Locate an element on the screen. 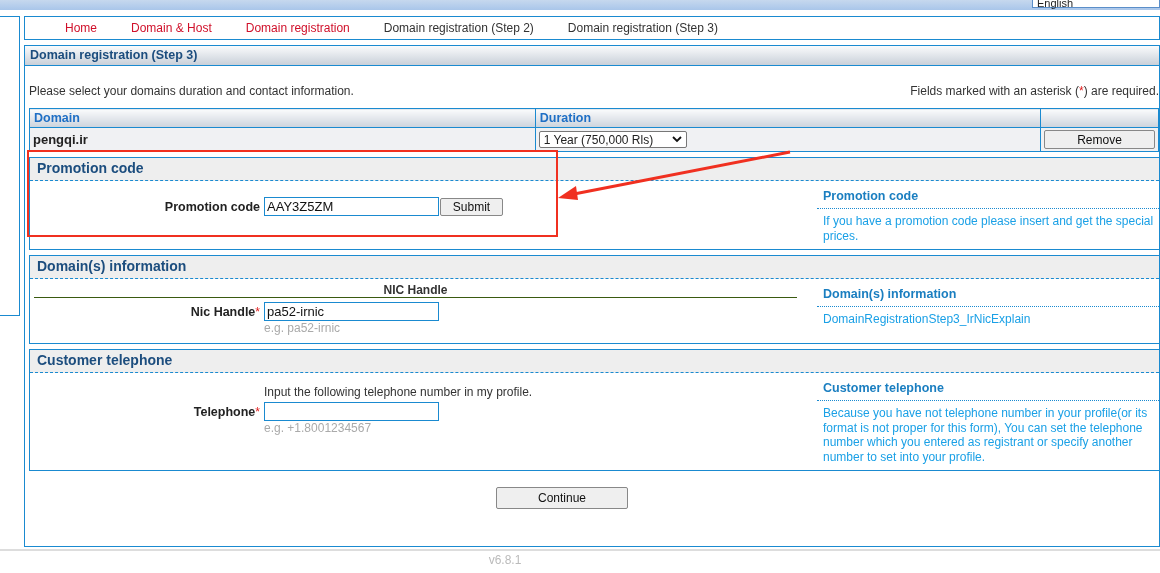 Image resolution: width=1160 pixels, height=573 pixels. remove-button: Remove is located at coordinates (1099, 139).